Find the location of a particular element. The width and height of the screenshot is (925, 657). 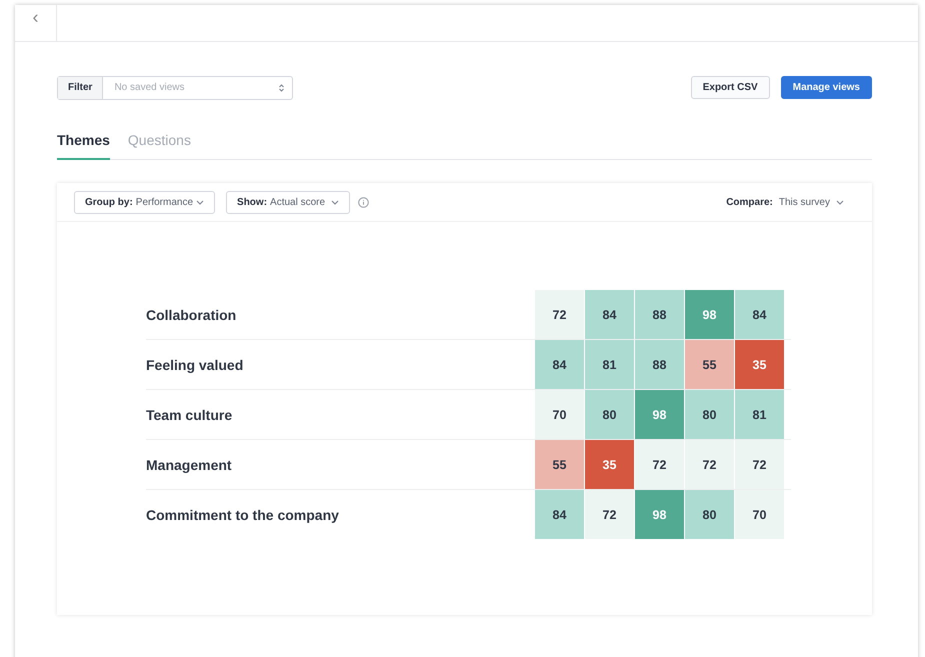

theme-label: Management is located at coordinates (189, 464).